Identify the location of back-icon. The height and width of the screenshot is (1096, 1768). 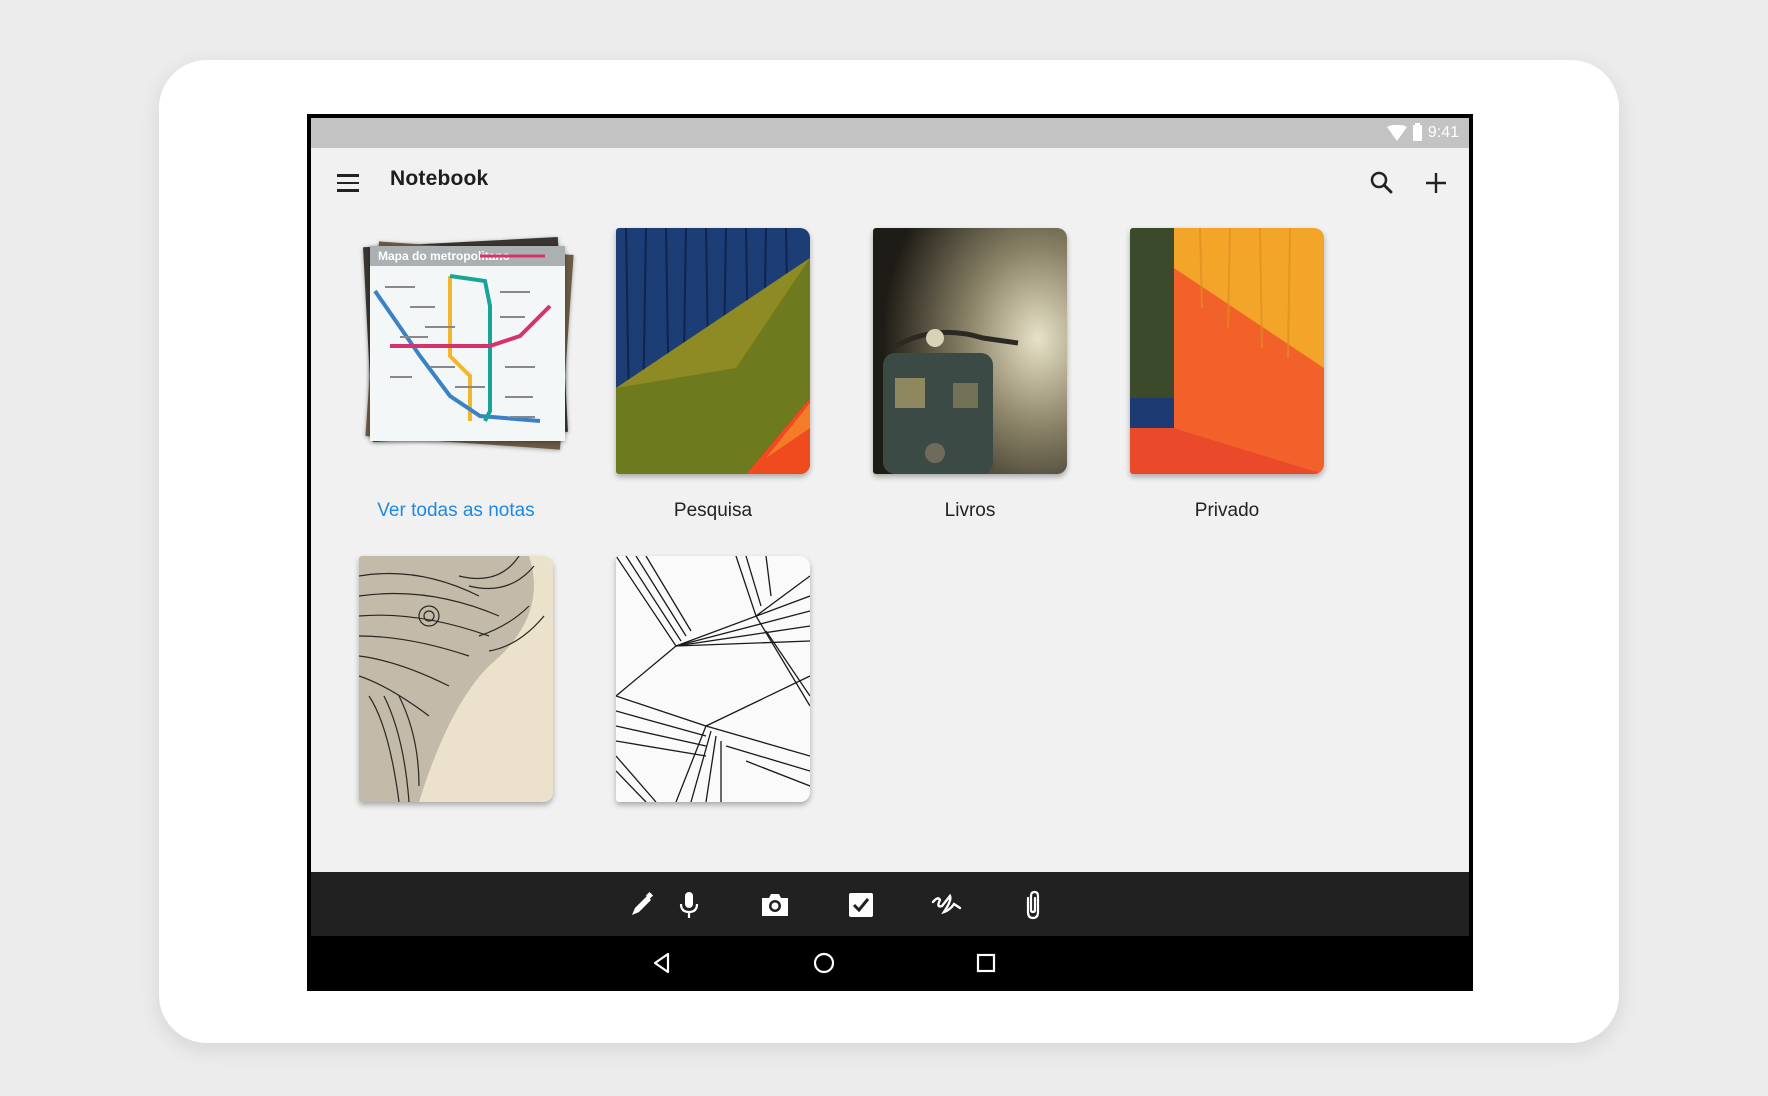
(662, 963).